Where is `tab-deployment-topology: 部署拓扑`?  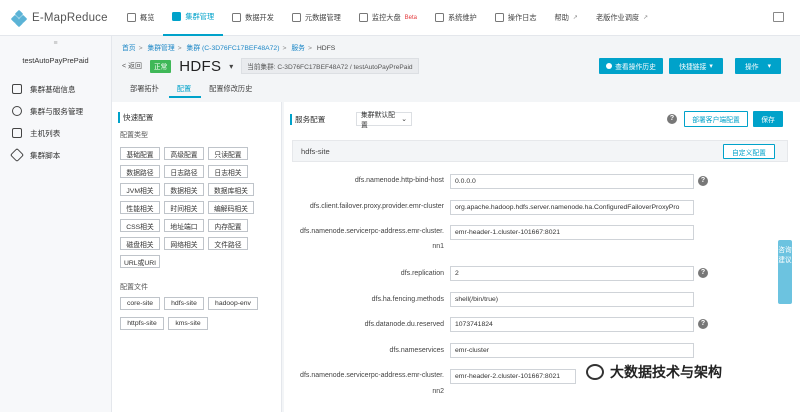
tab-deployment-topology: 部署拓扑 is located at coordinates (145, 91).